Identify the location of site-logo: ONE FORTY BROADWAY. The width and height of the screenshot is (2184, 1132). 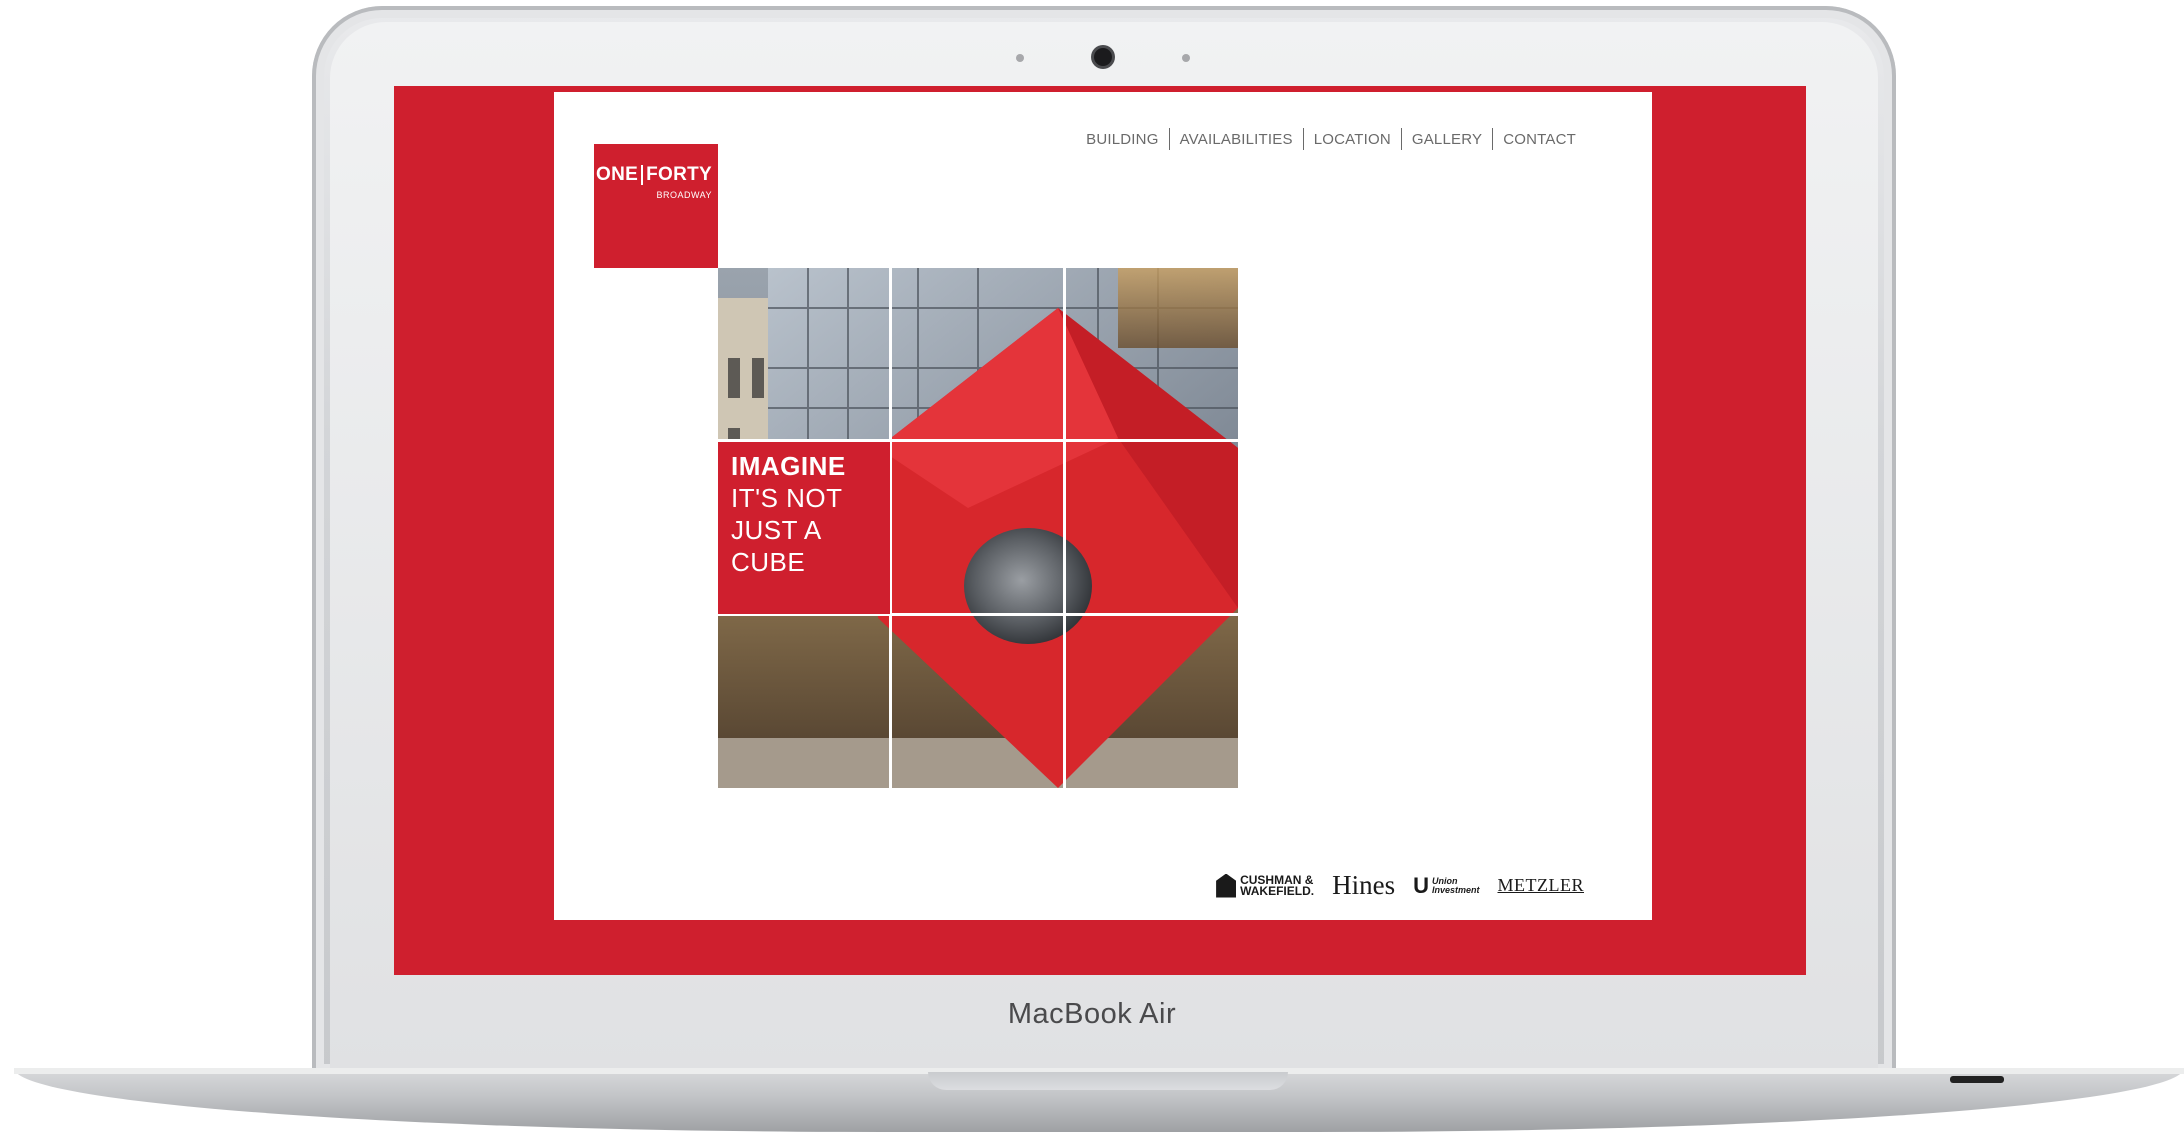
(656, 206).